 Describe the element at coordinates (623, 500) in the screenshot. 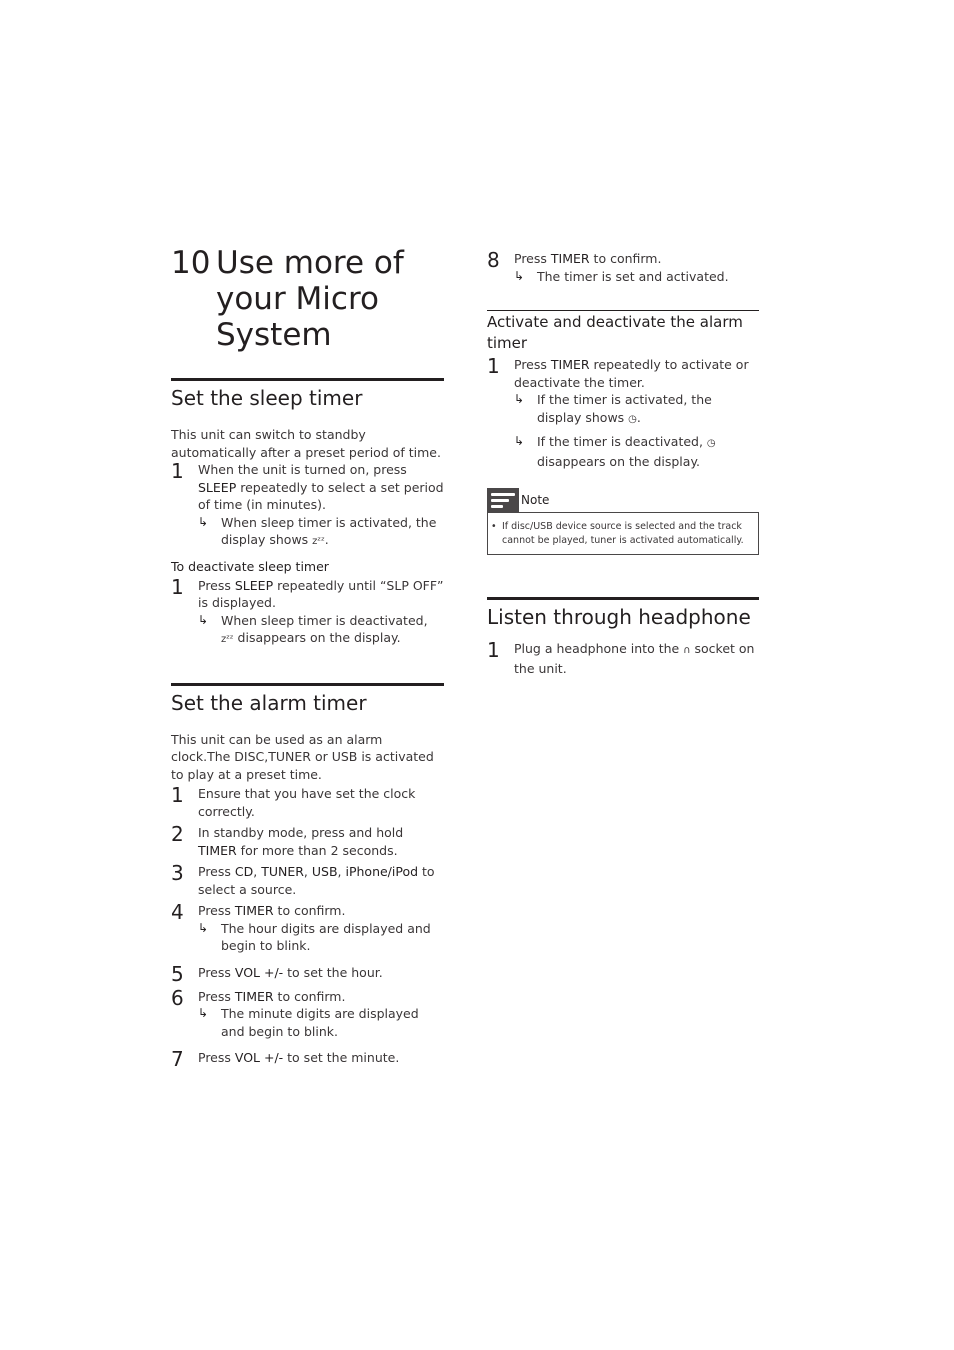

I see `note-header: Note` at that location.